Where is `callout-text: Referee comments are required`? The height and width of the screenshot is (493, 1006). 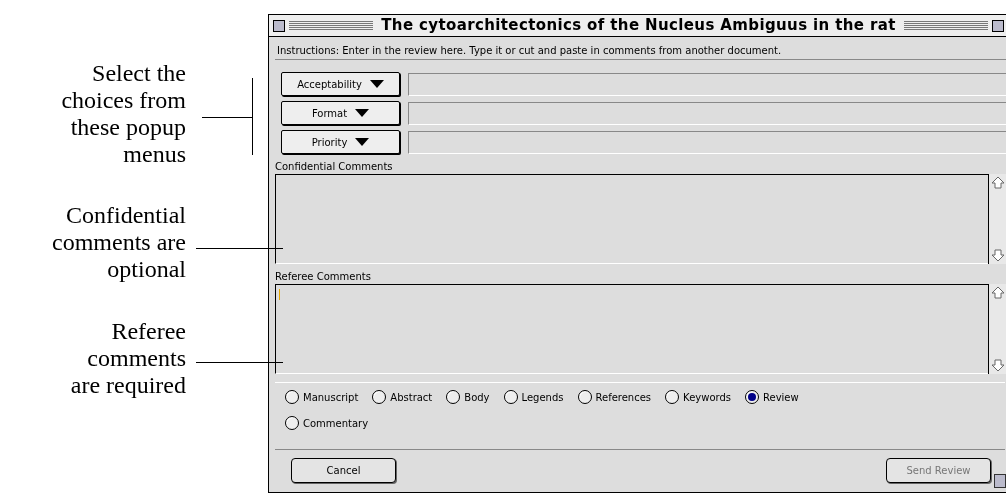
callout-text: Referee comments are required is located at coordinates (128, 358).